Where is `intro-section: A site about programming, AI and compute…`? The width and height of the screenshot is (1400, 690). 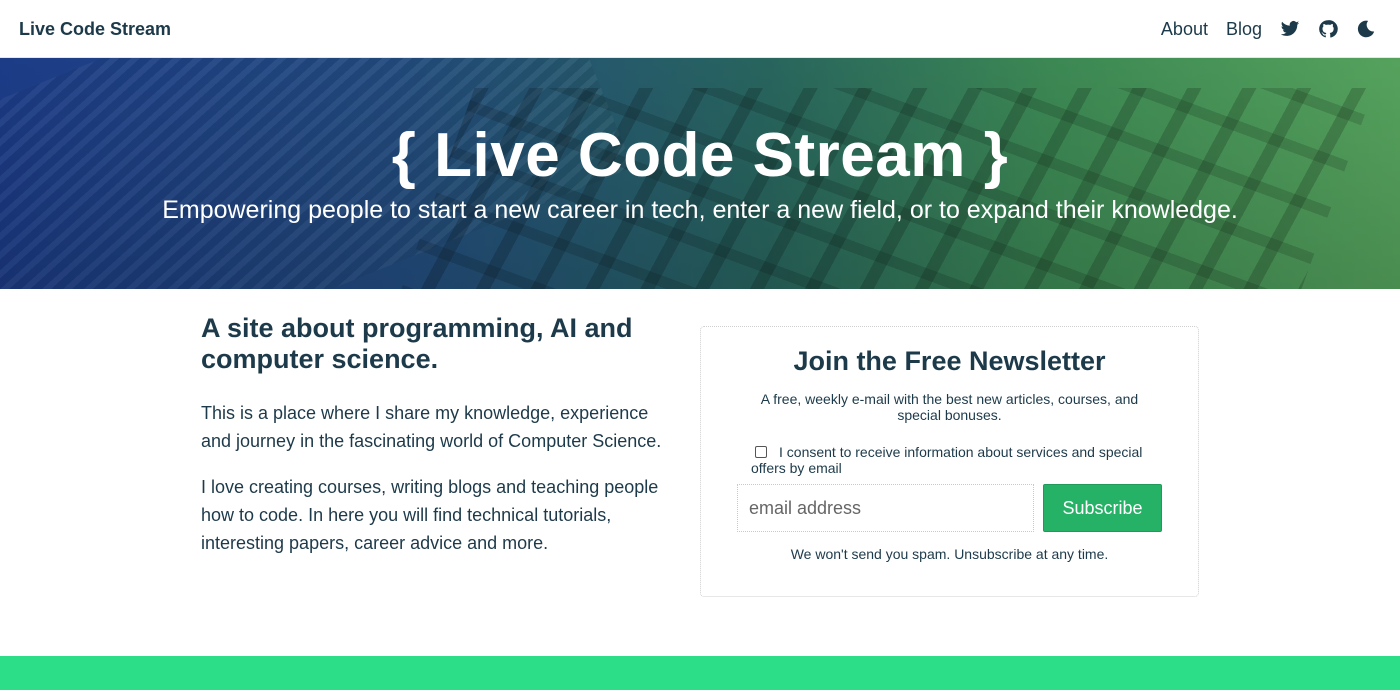
intro-section: A site about programming, AI and compute… is located at coordinates (436, 435).